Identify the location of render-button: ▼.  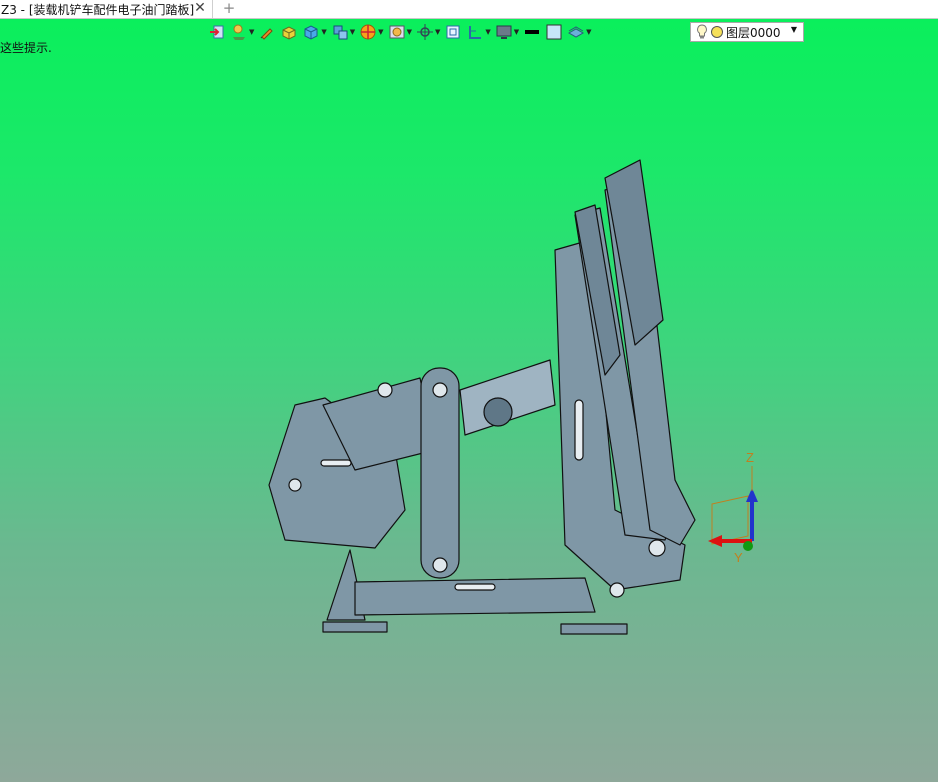
(400, 32).